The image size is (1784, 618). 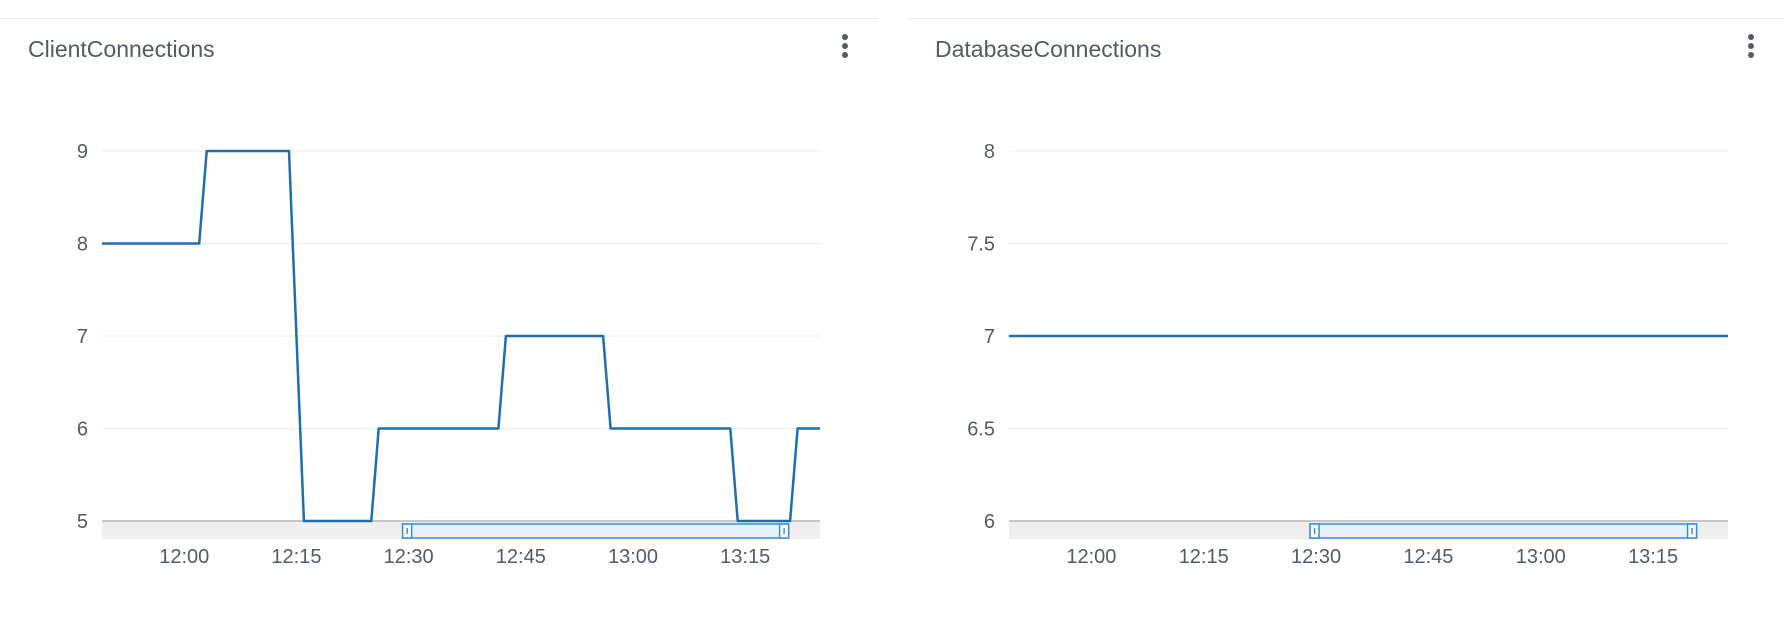 I want to click on y-tick-label: 9, so click(x=82, y=152).